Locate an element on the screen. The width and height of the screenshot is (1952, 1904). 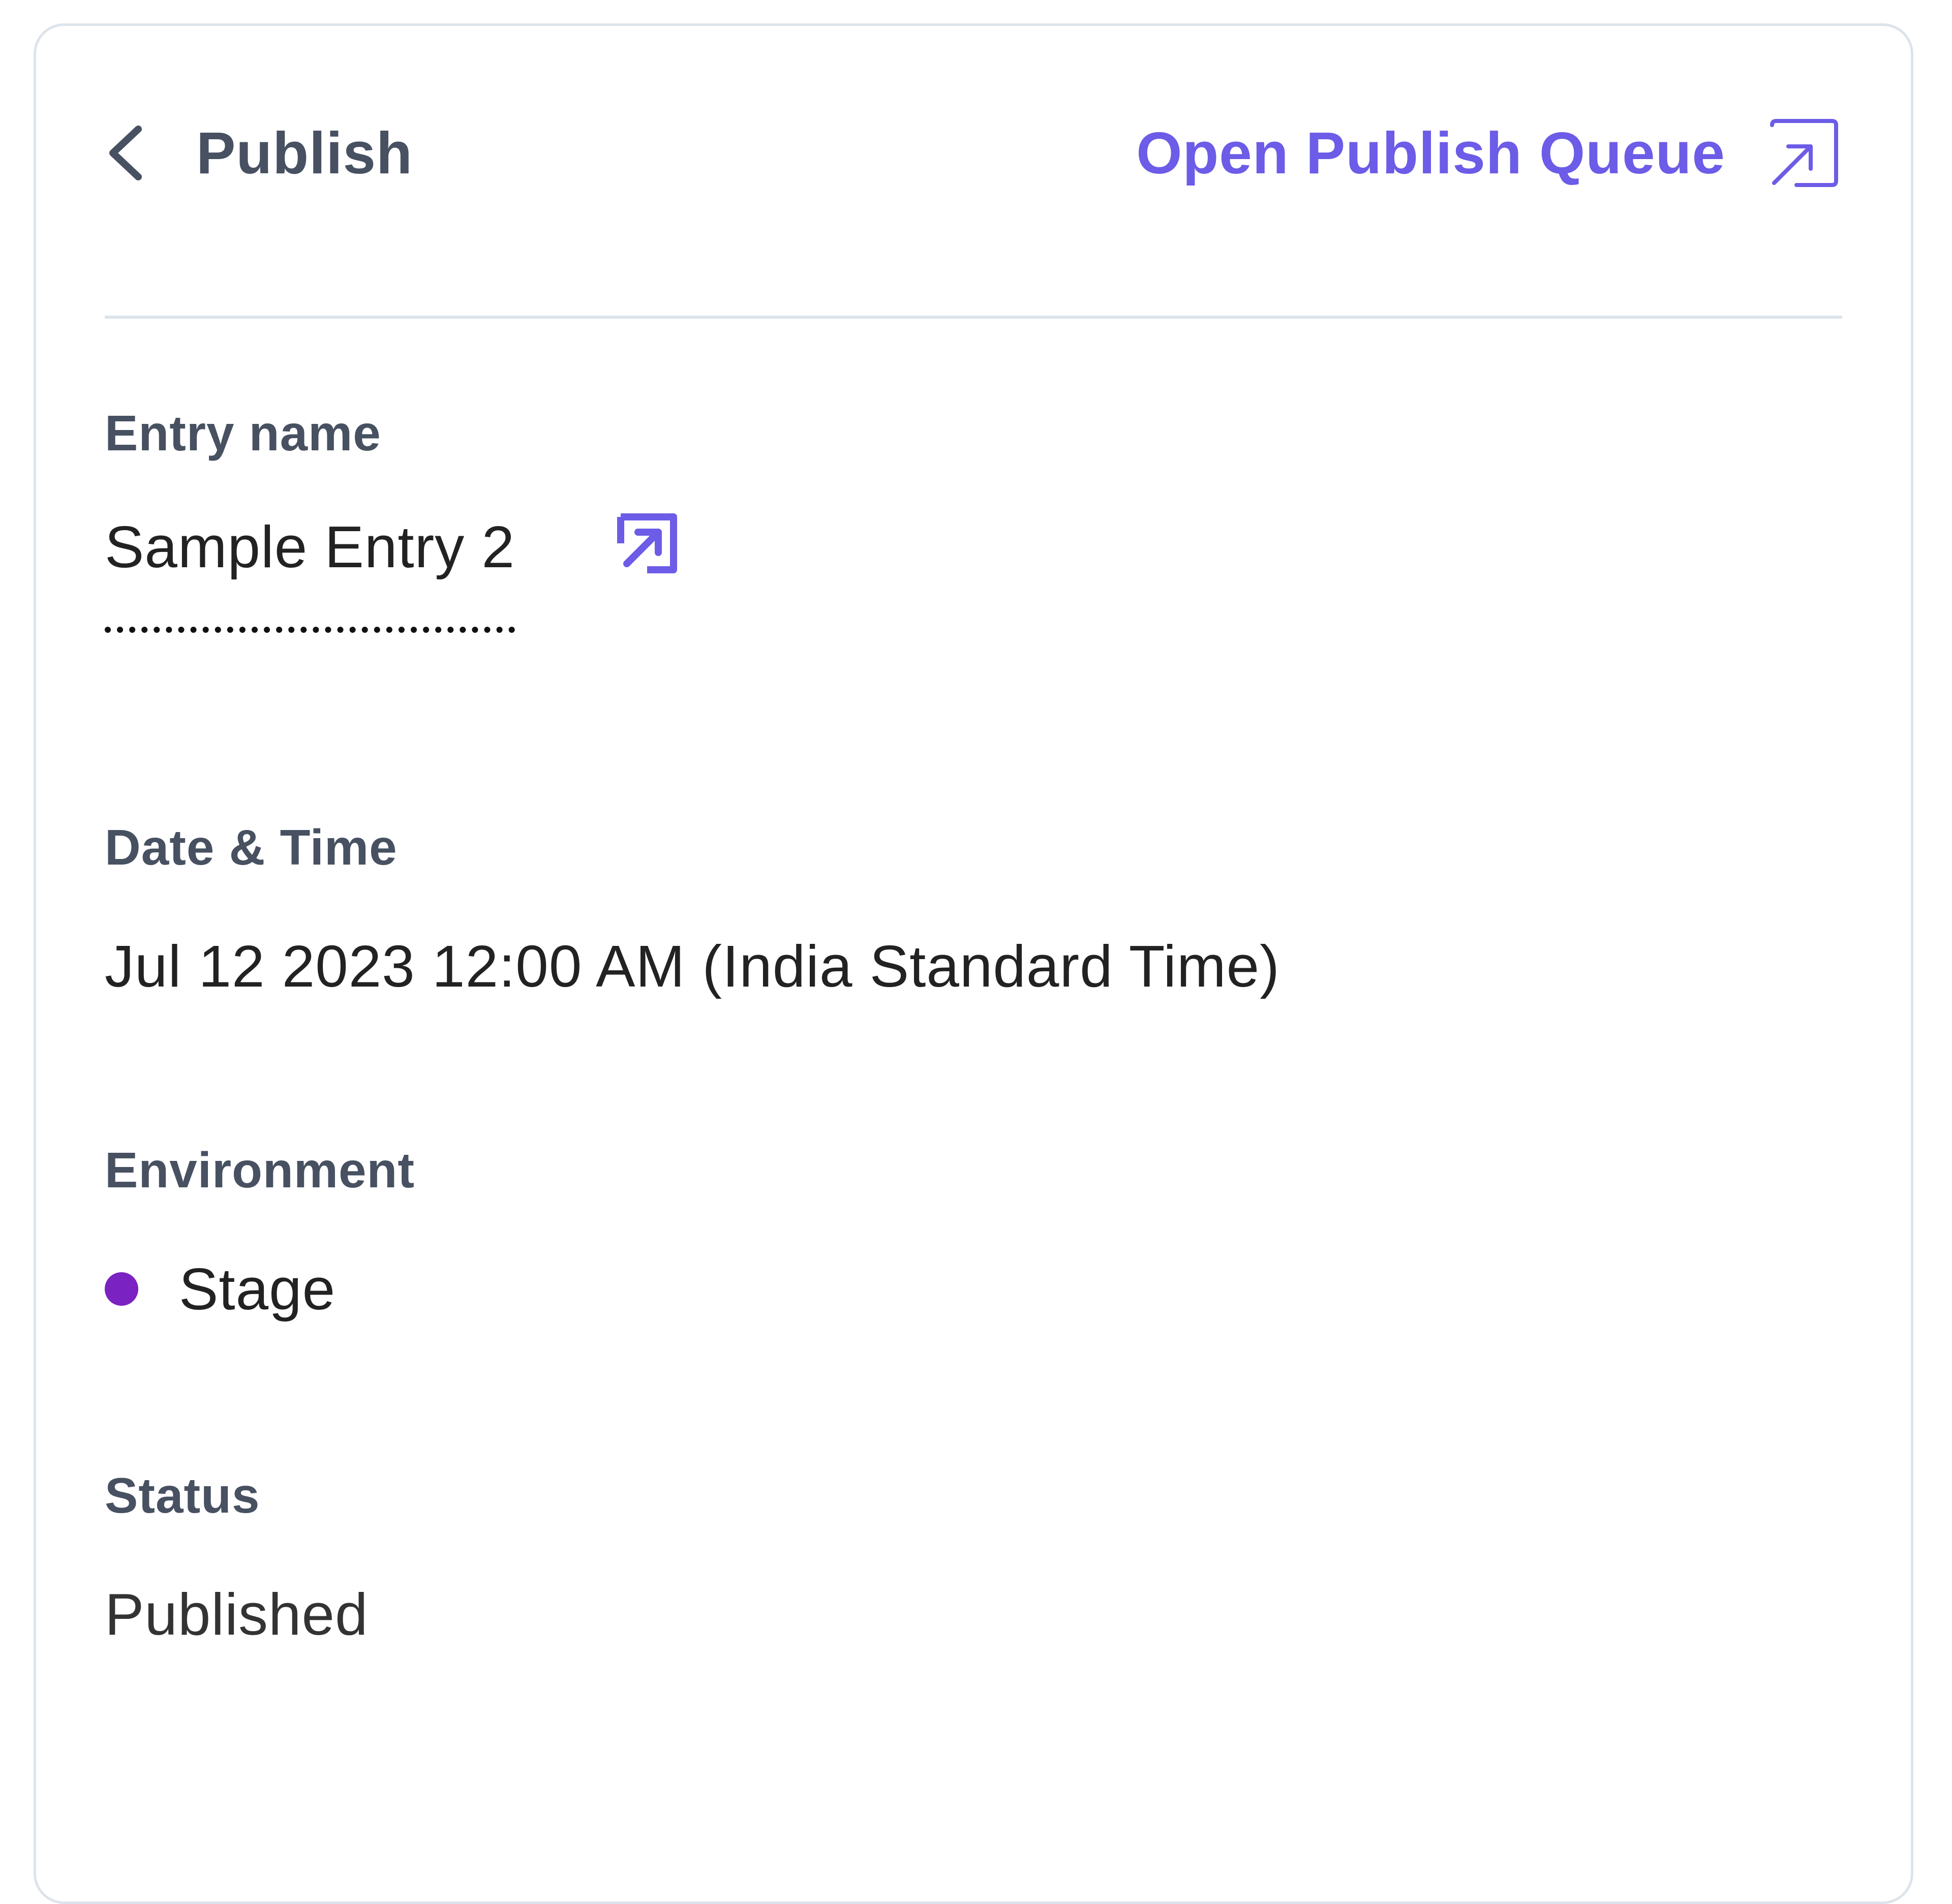
open-publish-queue-label: Open Publish Queue is located at coordinates (1430, 153).